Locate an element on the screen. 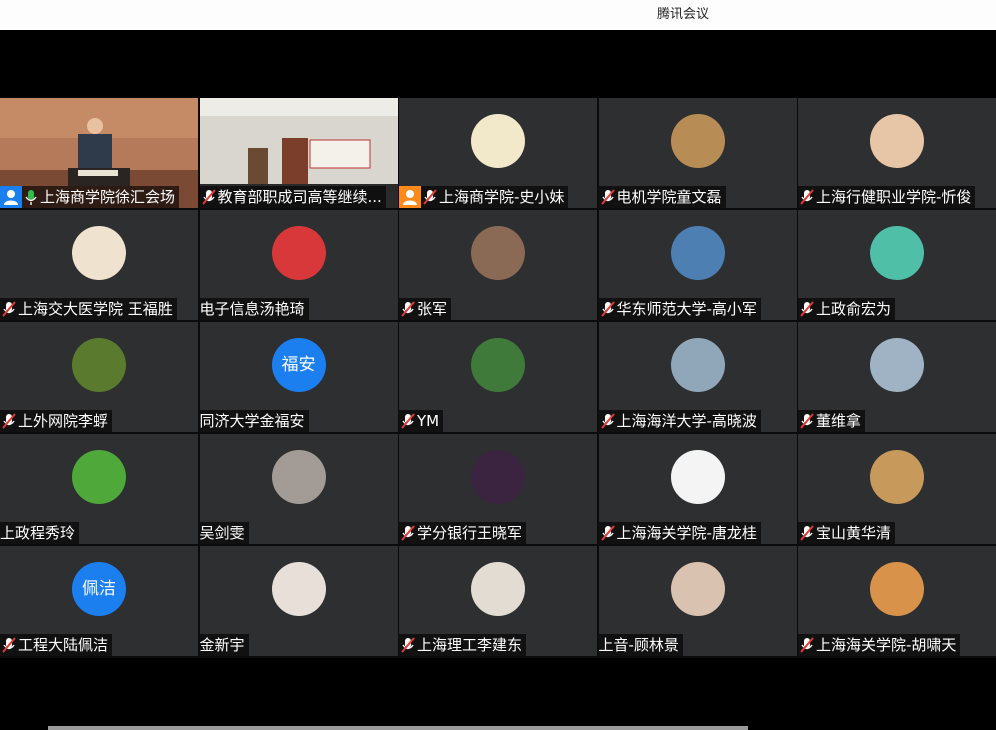  bottom-toolbar-area is located at coordinates (498, 695).